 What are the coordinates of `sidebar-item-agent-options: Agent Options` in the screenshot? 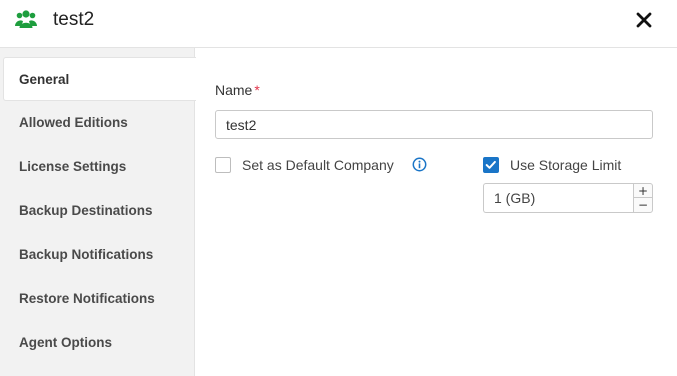 It's located at (97, 343).